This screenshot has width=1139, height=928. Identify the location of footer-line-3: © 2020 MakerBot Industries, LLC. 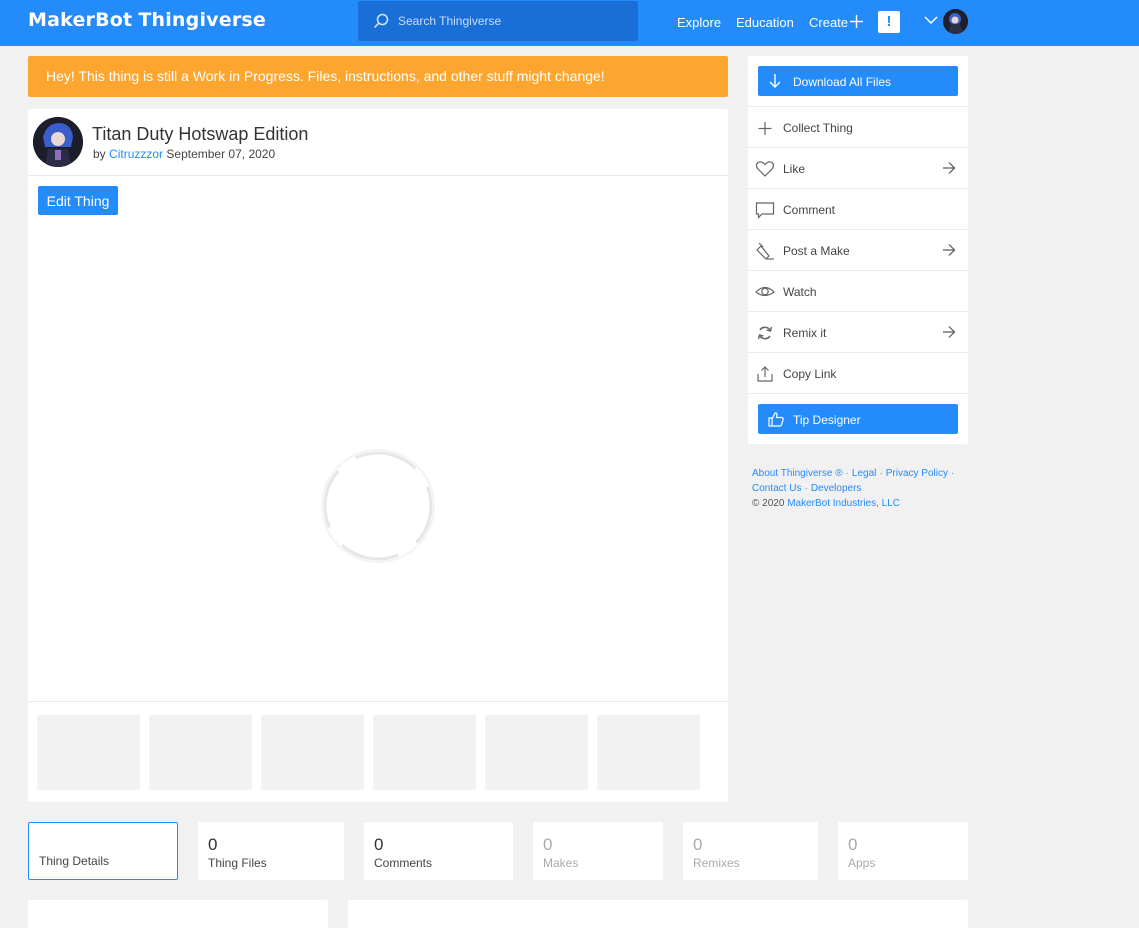
(860, 503).